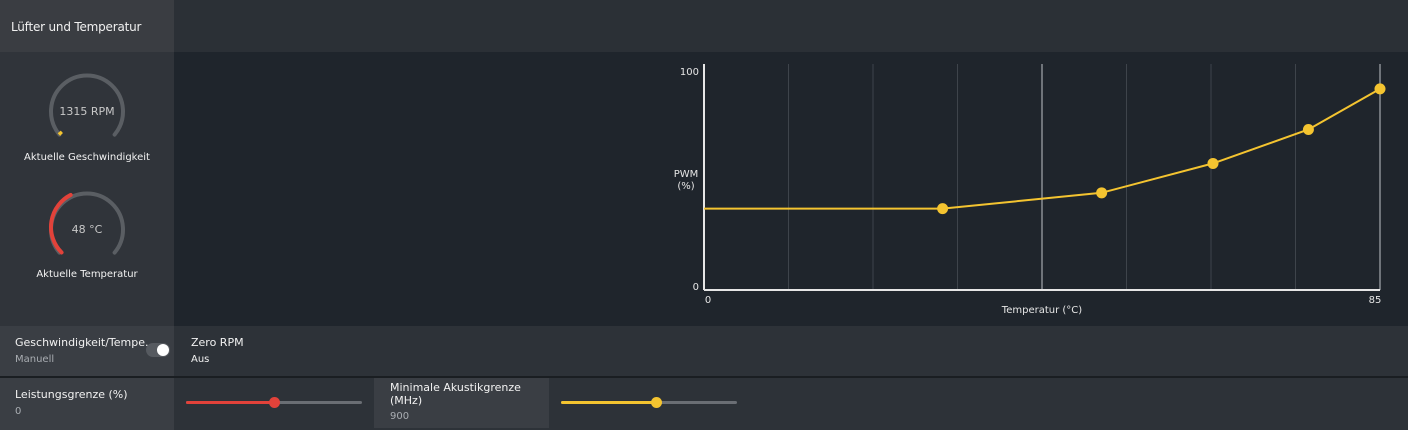 The width and height of the screenshot is (1408, 430). What do you see at coordinates (1375, 300) in the screenshot?
I see `x-max-tick-label: 85` at bounding box center [1375, 300].